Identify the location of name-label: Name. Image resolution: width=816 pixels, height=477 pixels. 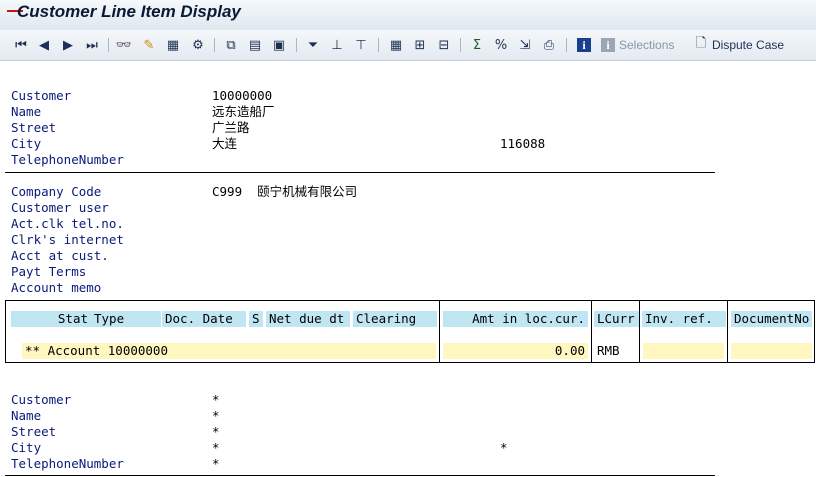
(26, 111).